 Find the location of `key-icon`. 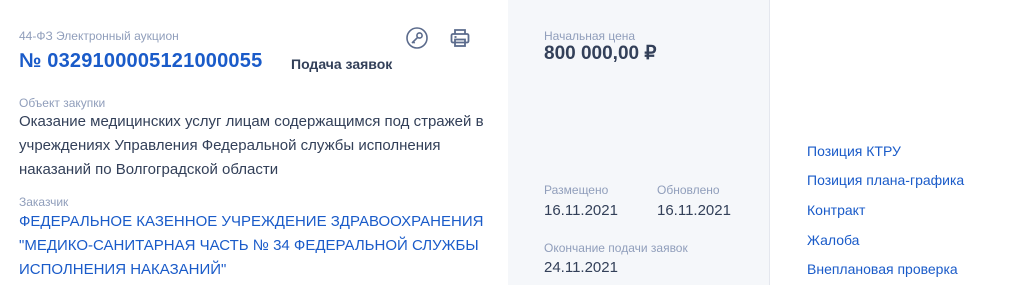

key-icon is located at coordinates (417, 38).